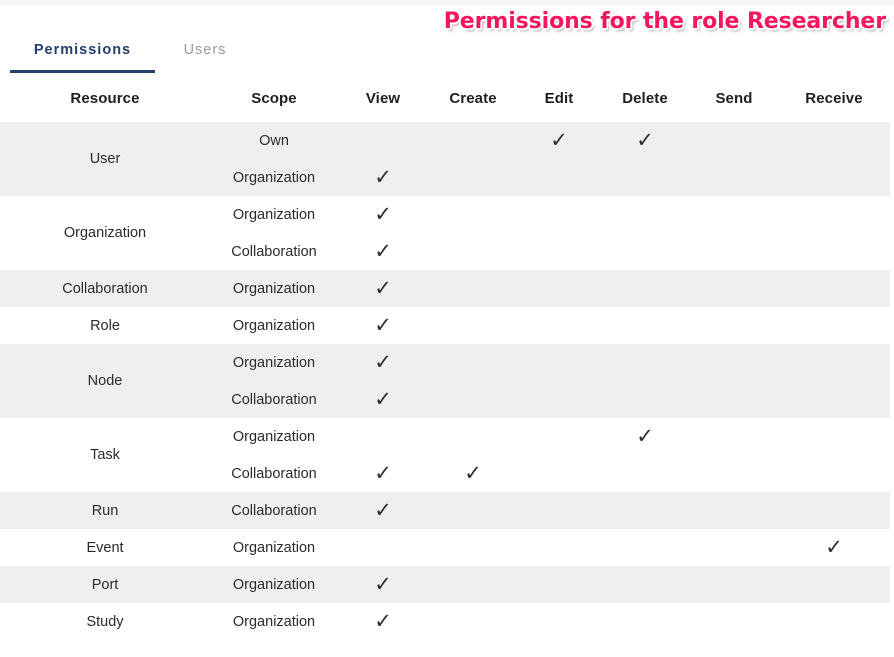 The width and height of the screenshot is (894, 657). I want to click on cell-resource: Role, so click(105, 325).